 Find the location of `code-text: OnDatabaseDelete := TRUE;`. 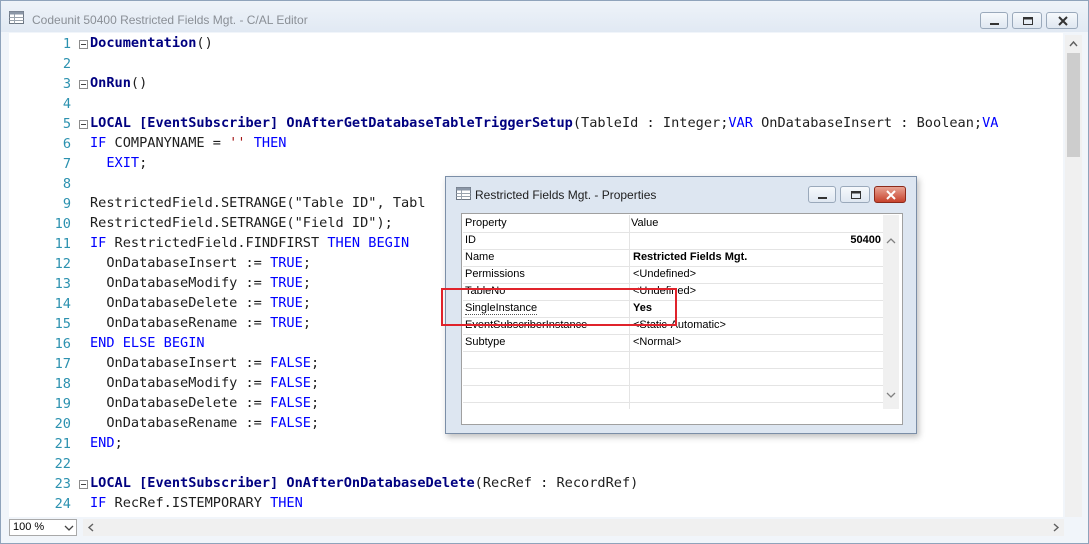

code-text: OnDatabaseDelete := TRUE; is located at coordinates (200, 303).